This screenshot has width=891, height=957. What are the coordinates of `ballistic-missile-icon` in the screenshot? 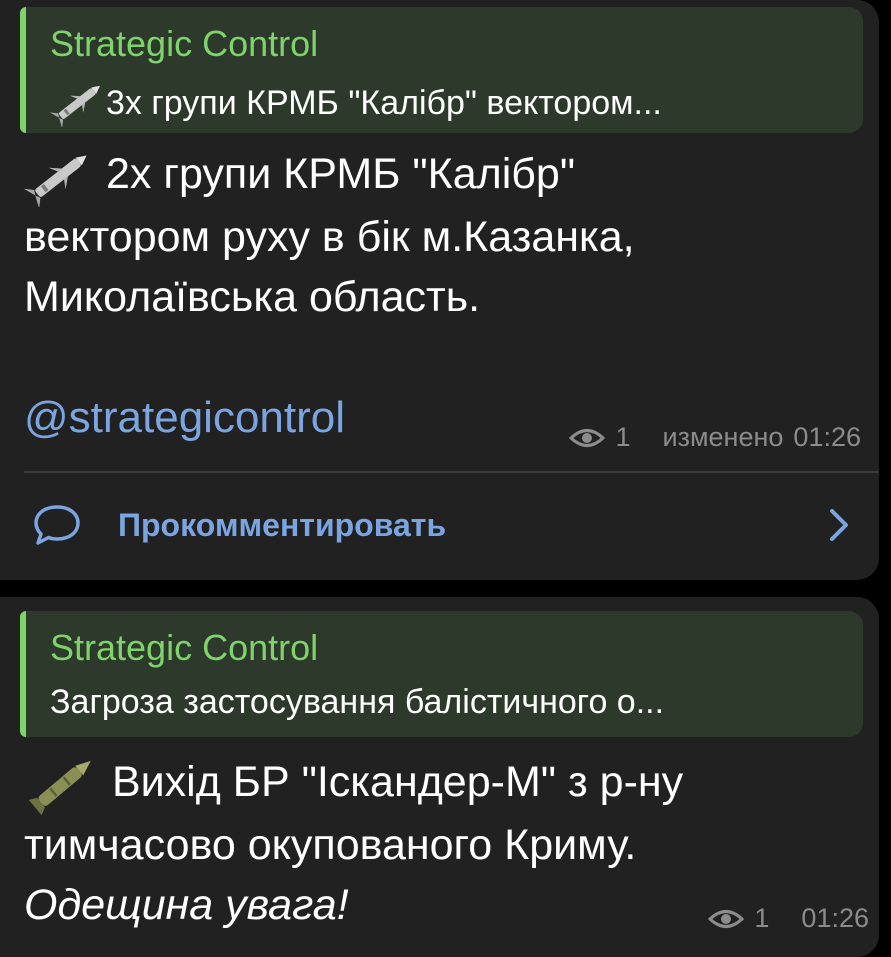 It's located at (59, 787).